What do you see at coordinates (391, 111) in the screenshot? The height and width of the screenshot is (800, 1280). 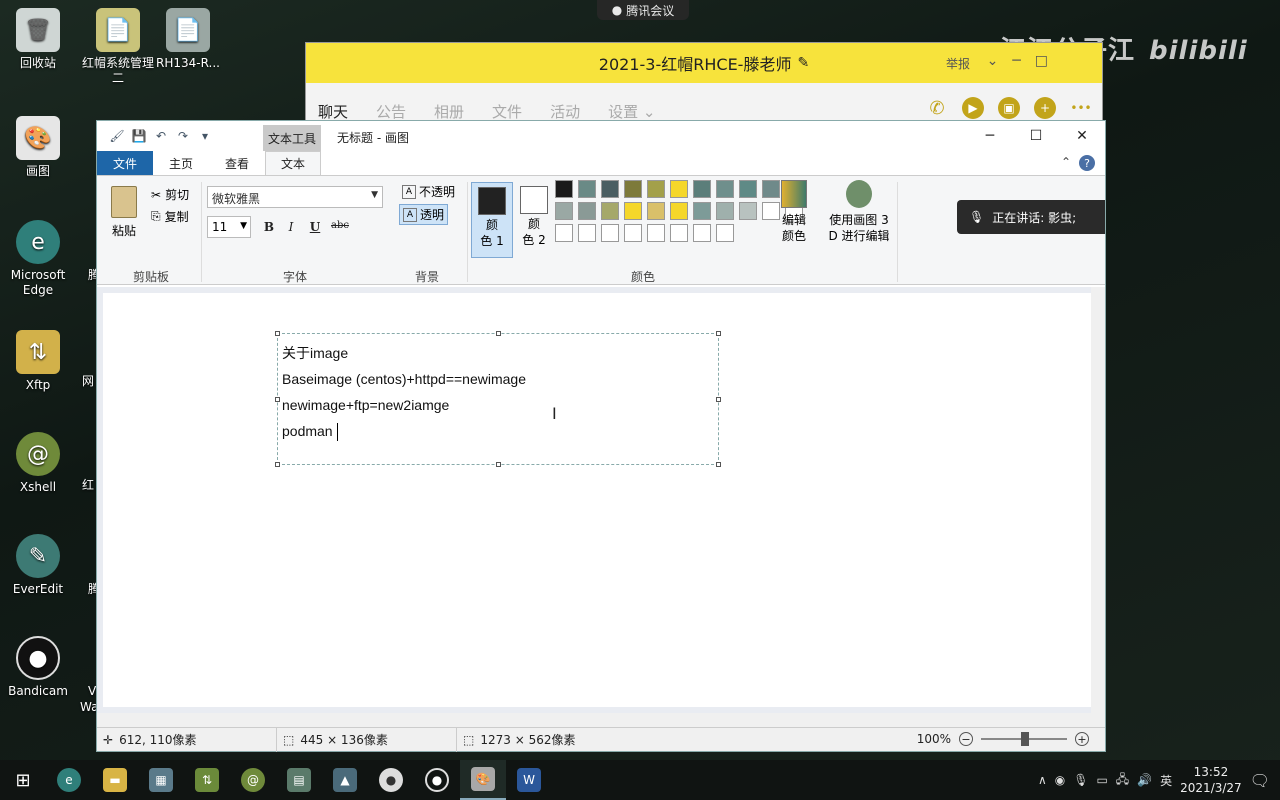 I see `tab-notice: 公告` at bounding box center [391, 111].